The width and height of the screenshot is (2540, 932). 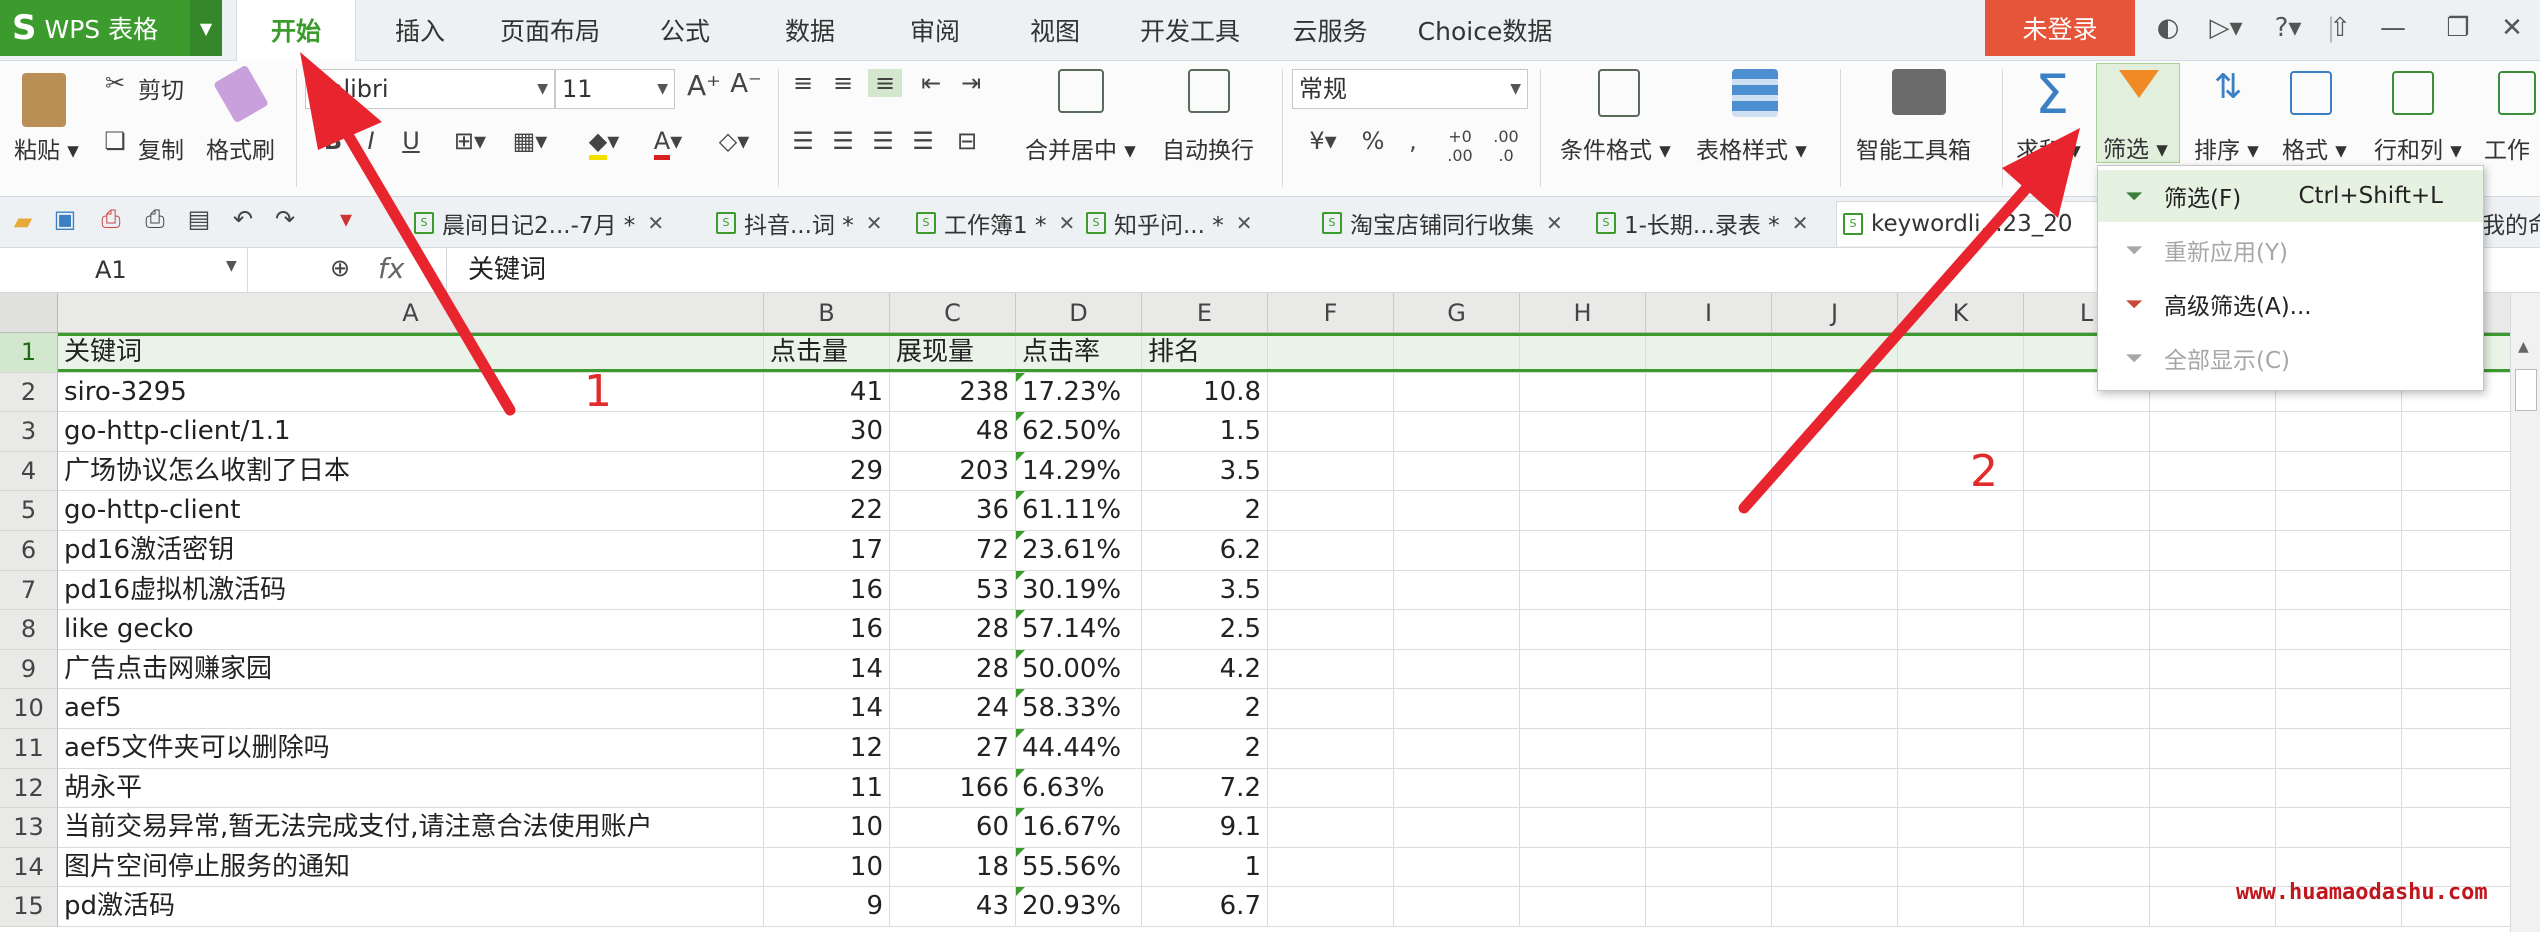 What do you see at coordinates (1984, 471) in the screenshot?
I see `annotation-label-2: 2` at bounding box center [1984, 471].